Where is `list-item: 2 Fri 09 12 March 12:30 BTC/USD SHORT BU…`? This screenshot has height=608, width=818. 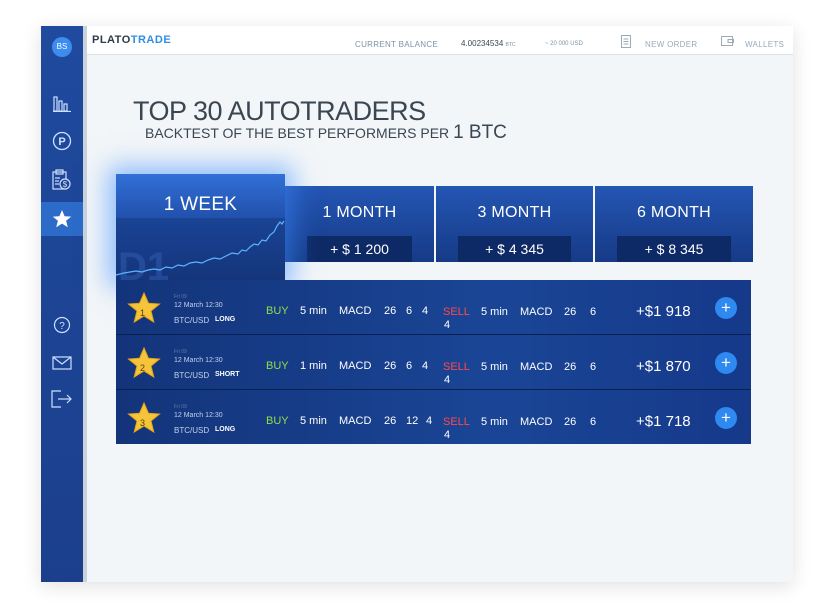 list-item: 2 Fri 09 12 March 12:30 BTC/USD SHORT BU… is located at coordinates (433, 362).